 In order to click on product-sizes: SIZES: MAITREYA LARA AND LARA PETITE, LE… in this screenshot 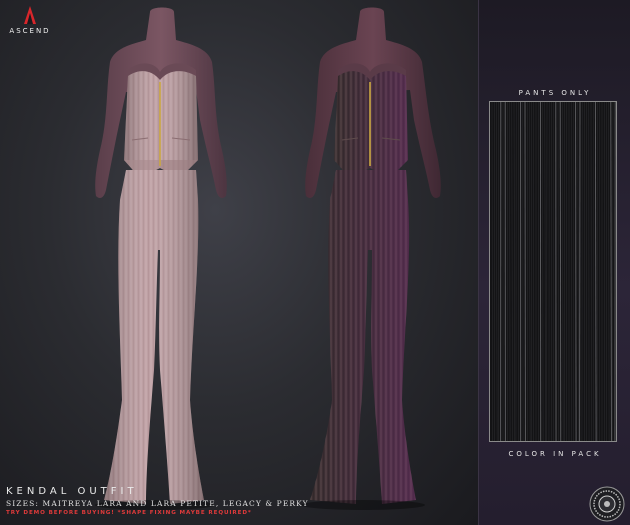, I will do `click(157, 503)`.